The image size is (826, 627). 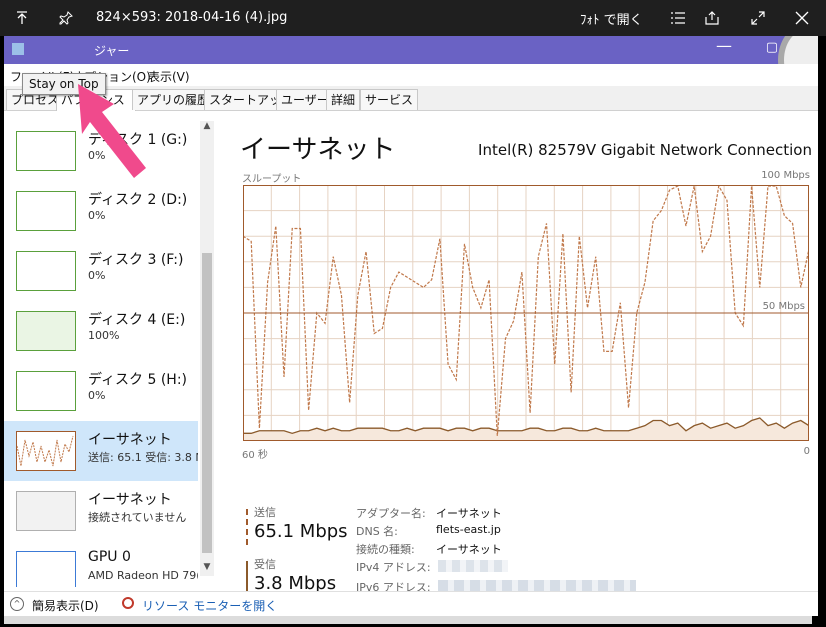 I want to click on y-max-label: 100 Mbps, so click(x=785, y=175).